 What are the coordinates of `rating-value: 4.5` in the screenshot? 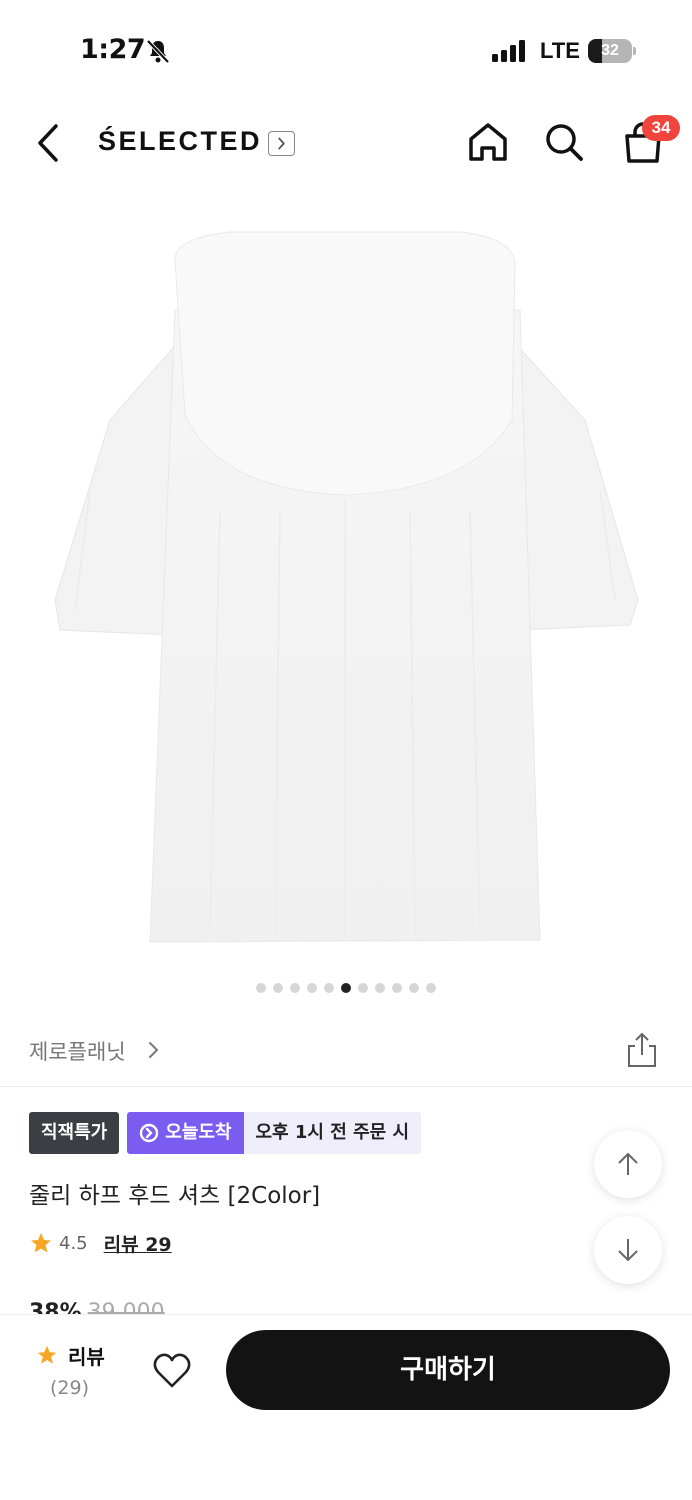 It's located at (73, 1243).